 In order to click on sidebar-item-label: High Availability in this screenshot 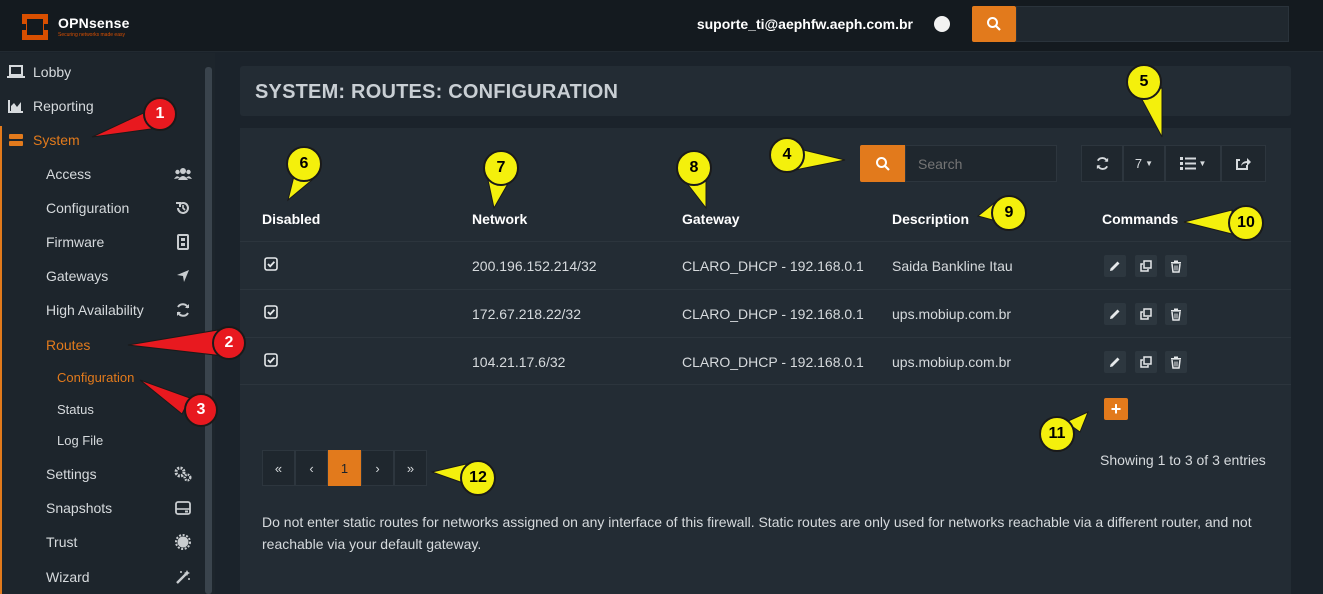, I will do `click(95, 310)`.